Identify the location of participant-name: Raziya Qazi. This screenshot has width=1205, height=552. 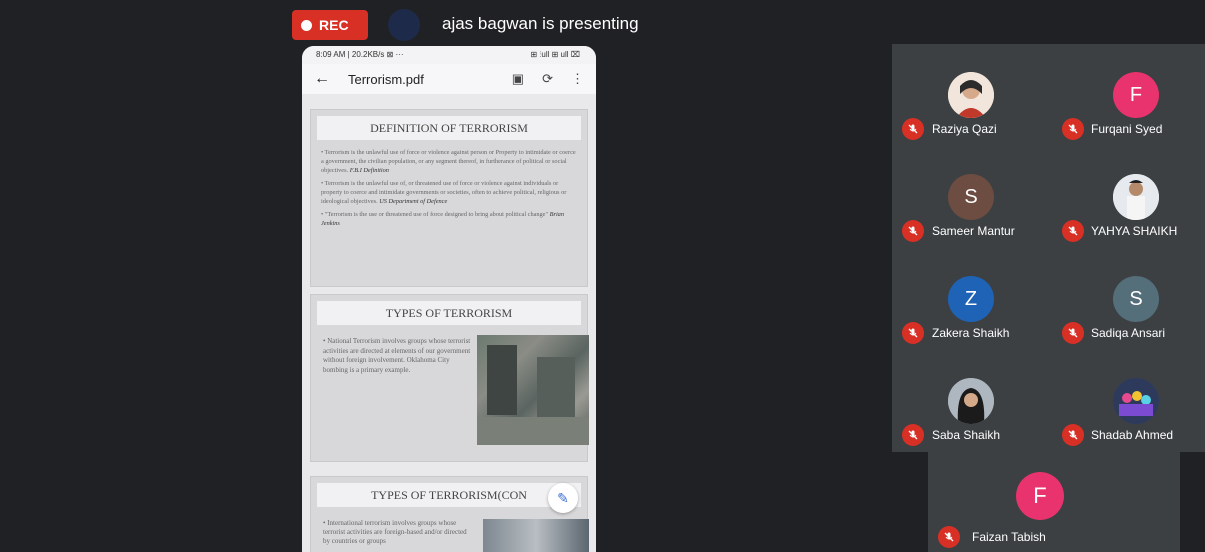
(964, 129).